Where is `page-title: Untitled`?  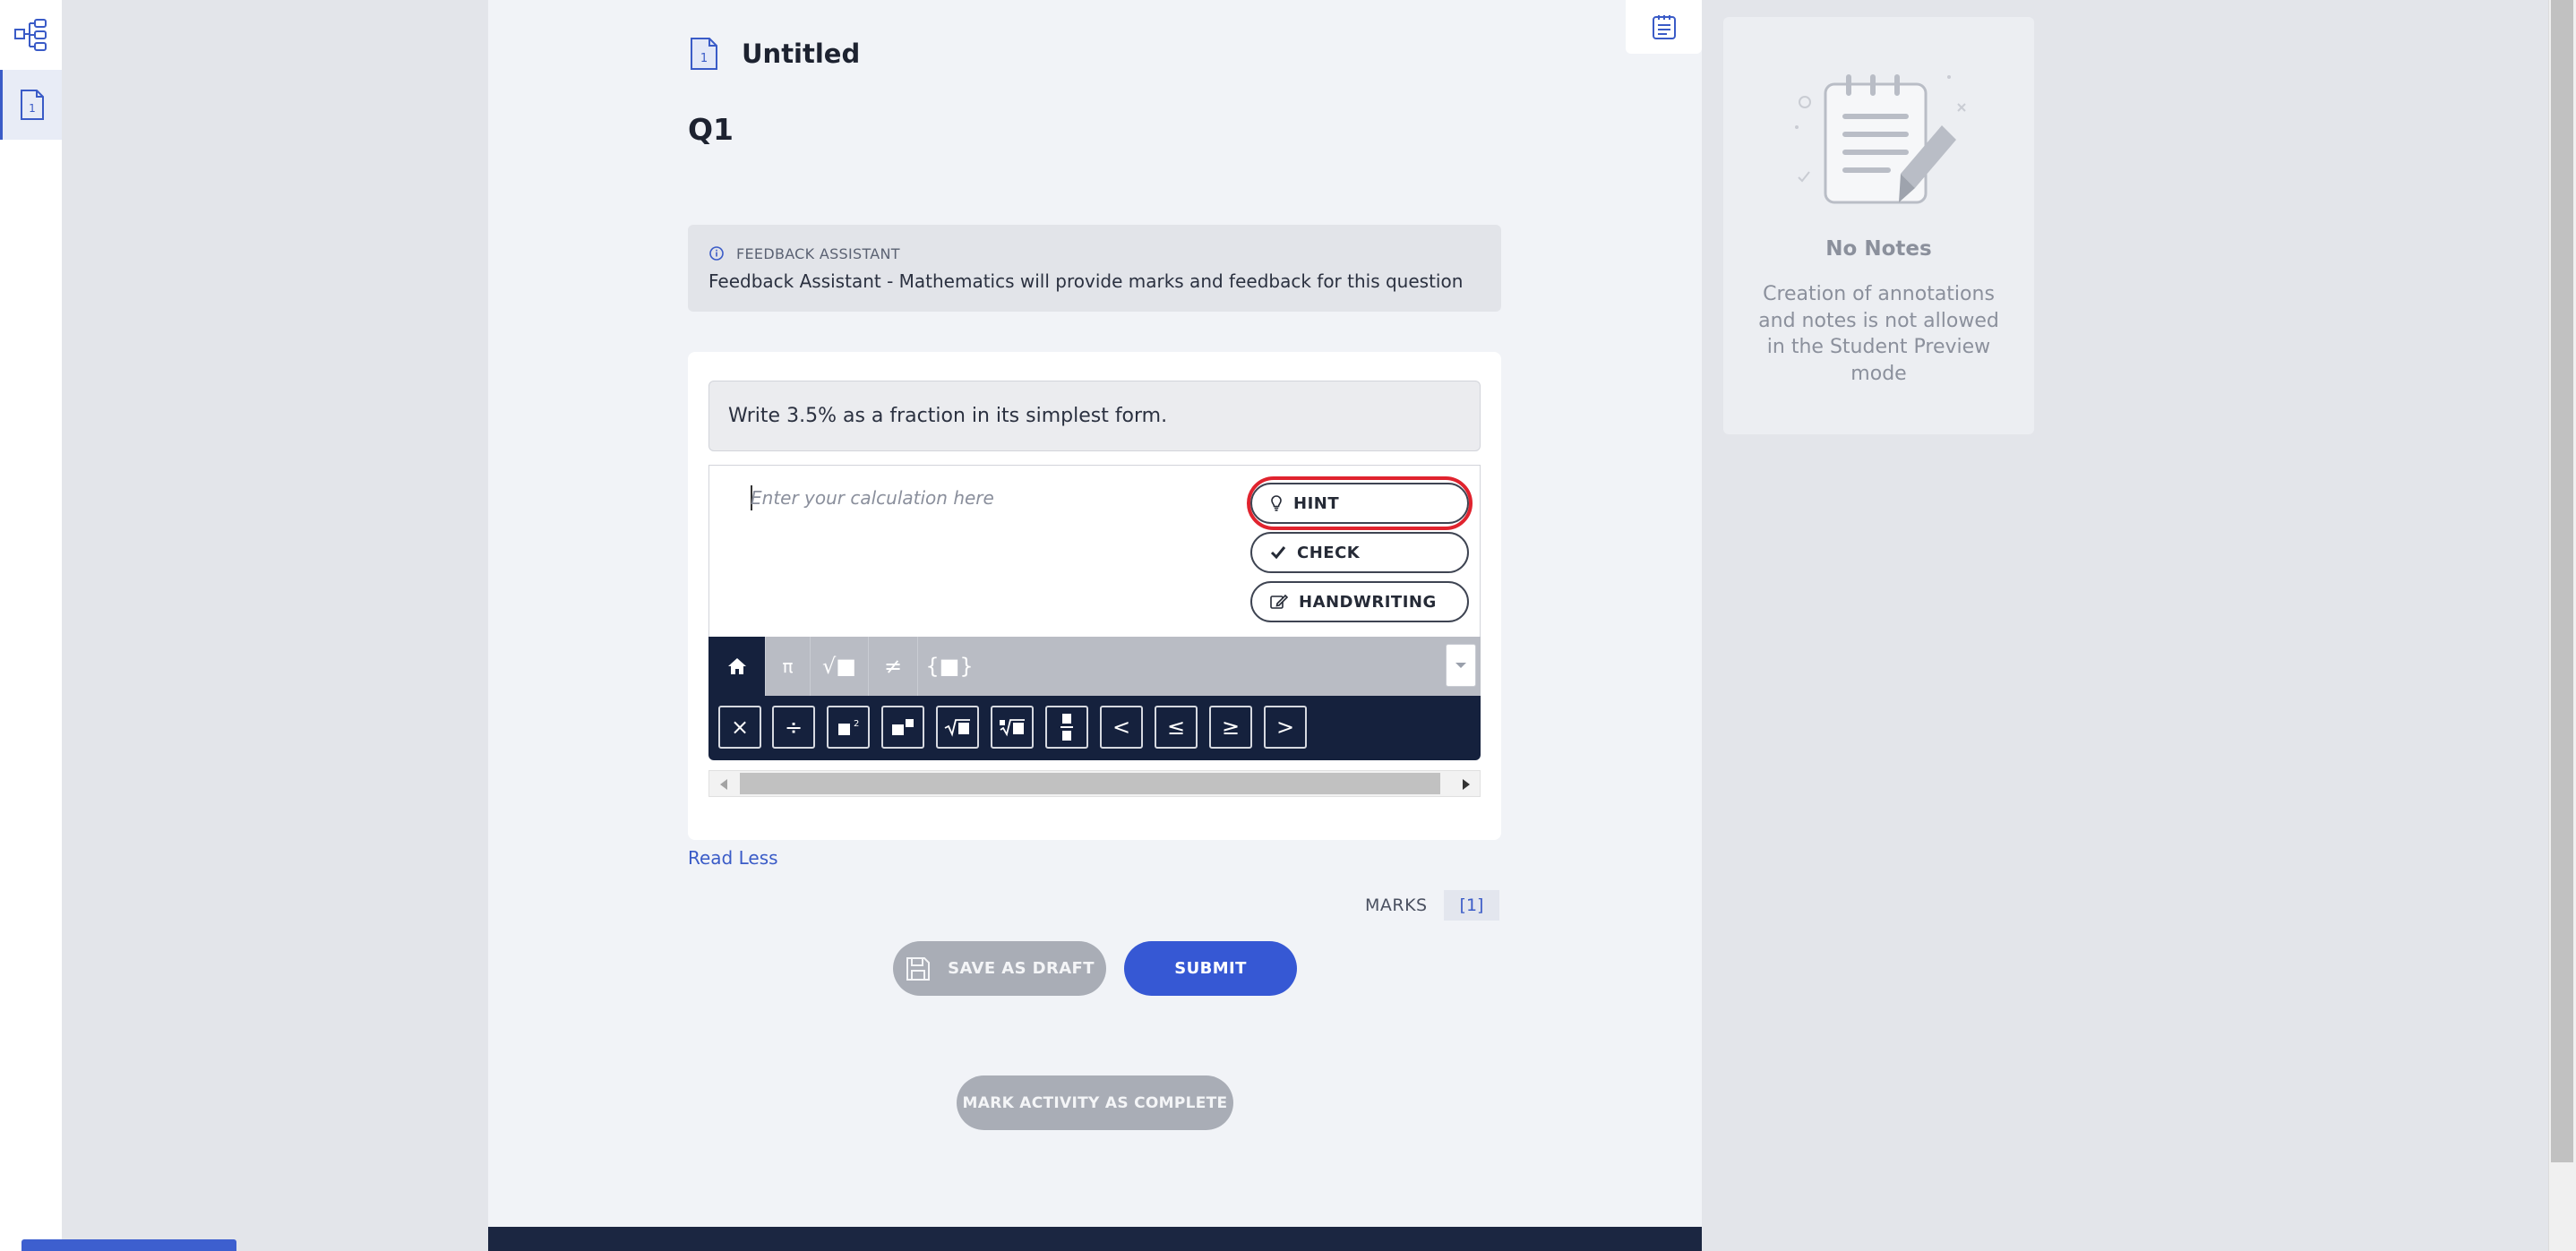 page-title: Untitled is located at coordinates (801, 54).